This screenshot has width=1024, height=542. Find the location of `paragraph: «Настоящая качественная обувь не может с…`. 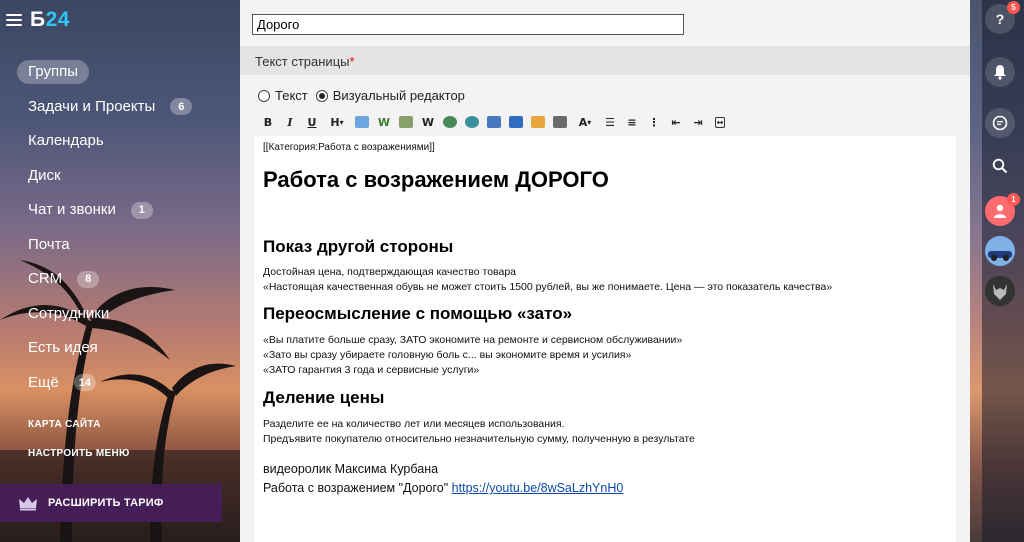

paragraph: «Настоящая качественная обувь не может с… is located at coordinates (548, 287).